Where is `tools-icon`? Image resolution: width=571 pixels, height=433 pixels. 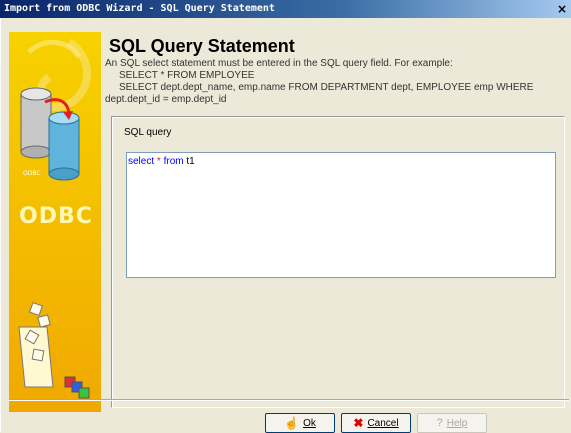 tools-icon is located at coordinates (54, 350).